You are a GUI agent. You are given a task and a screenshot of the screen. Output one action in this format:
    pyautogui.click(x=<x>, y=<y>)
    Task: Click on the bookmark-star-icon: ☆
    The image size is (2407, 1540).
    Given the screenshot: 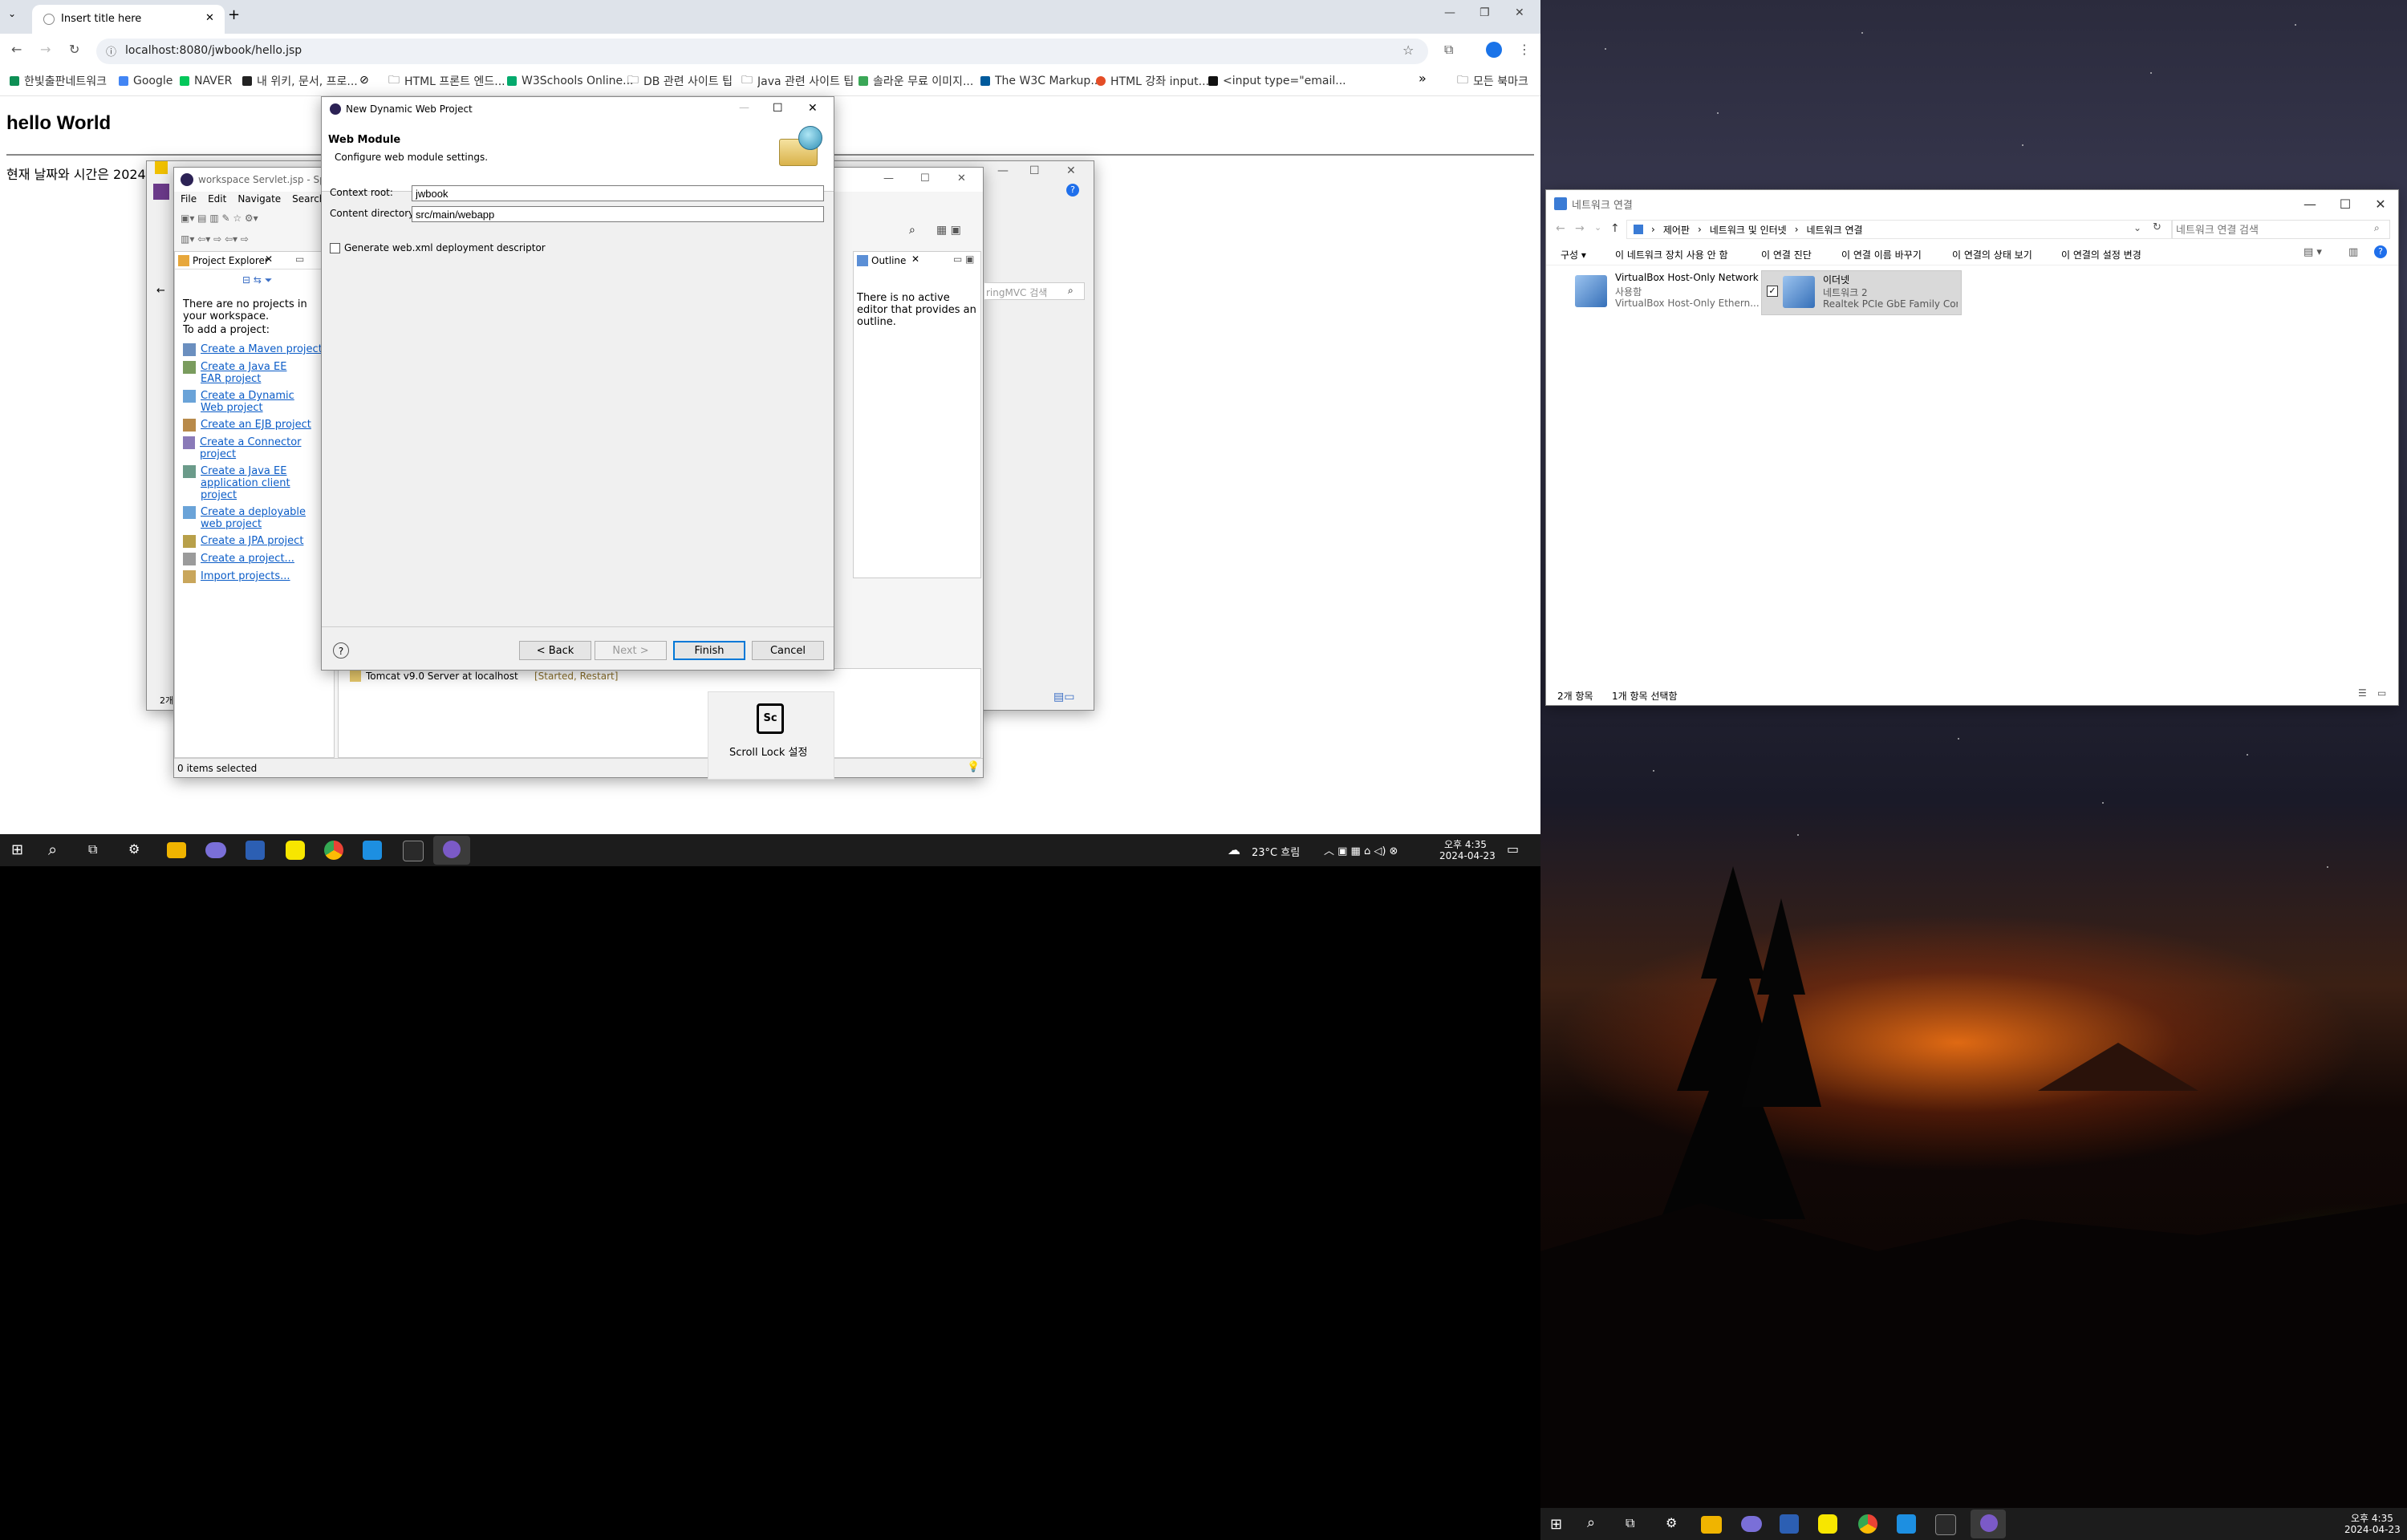 What is the action you would take?
    pyautogui.click(x=1408, y=50)
    